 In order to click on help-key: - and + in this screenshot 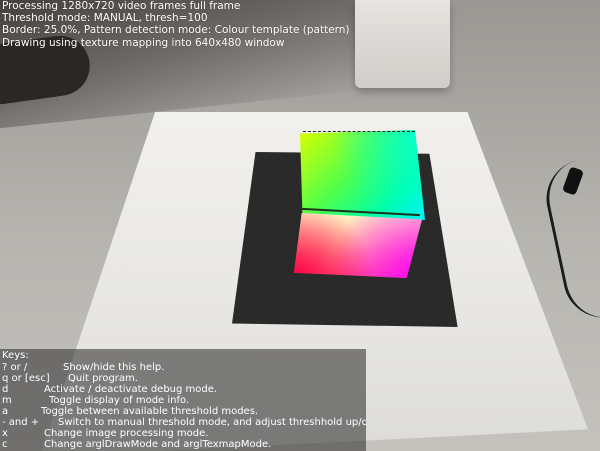, I will do `click(21, 422)`.